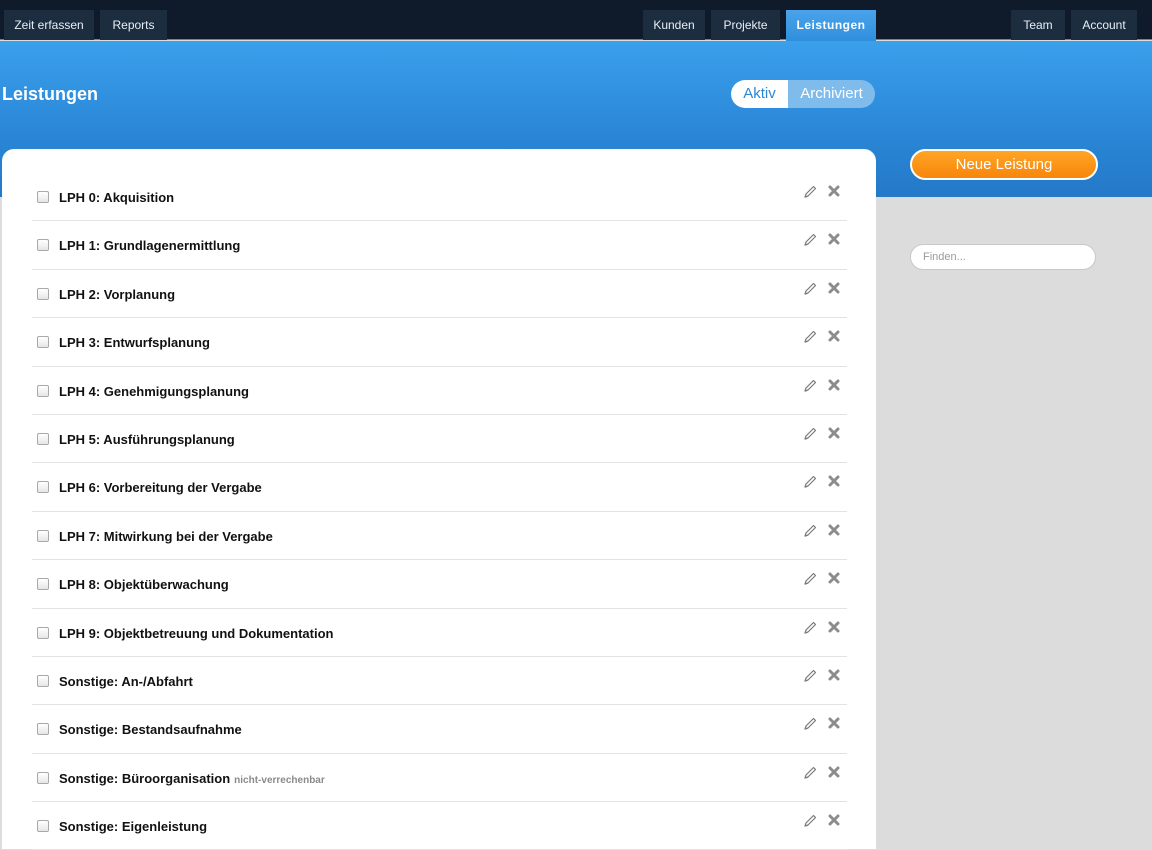 The height and width of the screenshot is (850, 1152). I want to click on item-label-text: Sonstige: An-/Abfahrt, so click(126, 681).